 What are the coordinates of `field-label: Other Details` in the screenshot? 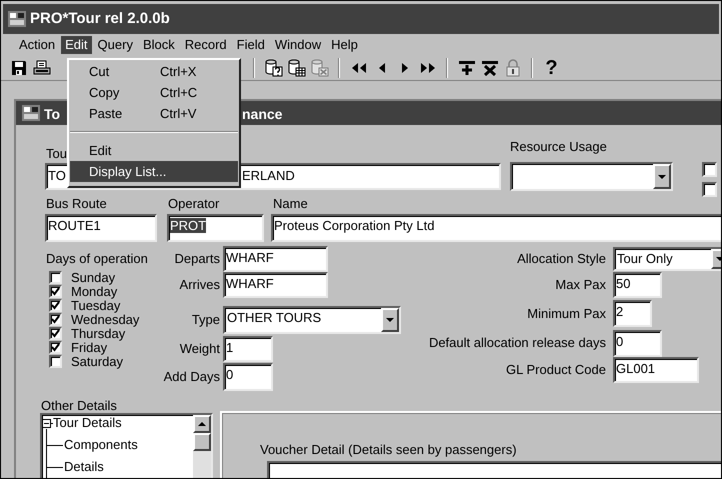 It's located at (79, 406).